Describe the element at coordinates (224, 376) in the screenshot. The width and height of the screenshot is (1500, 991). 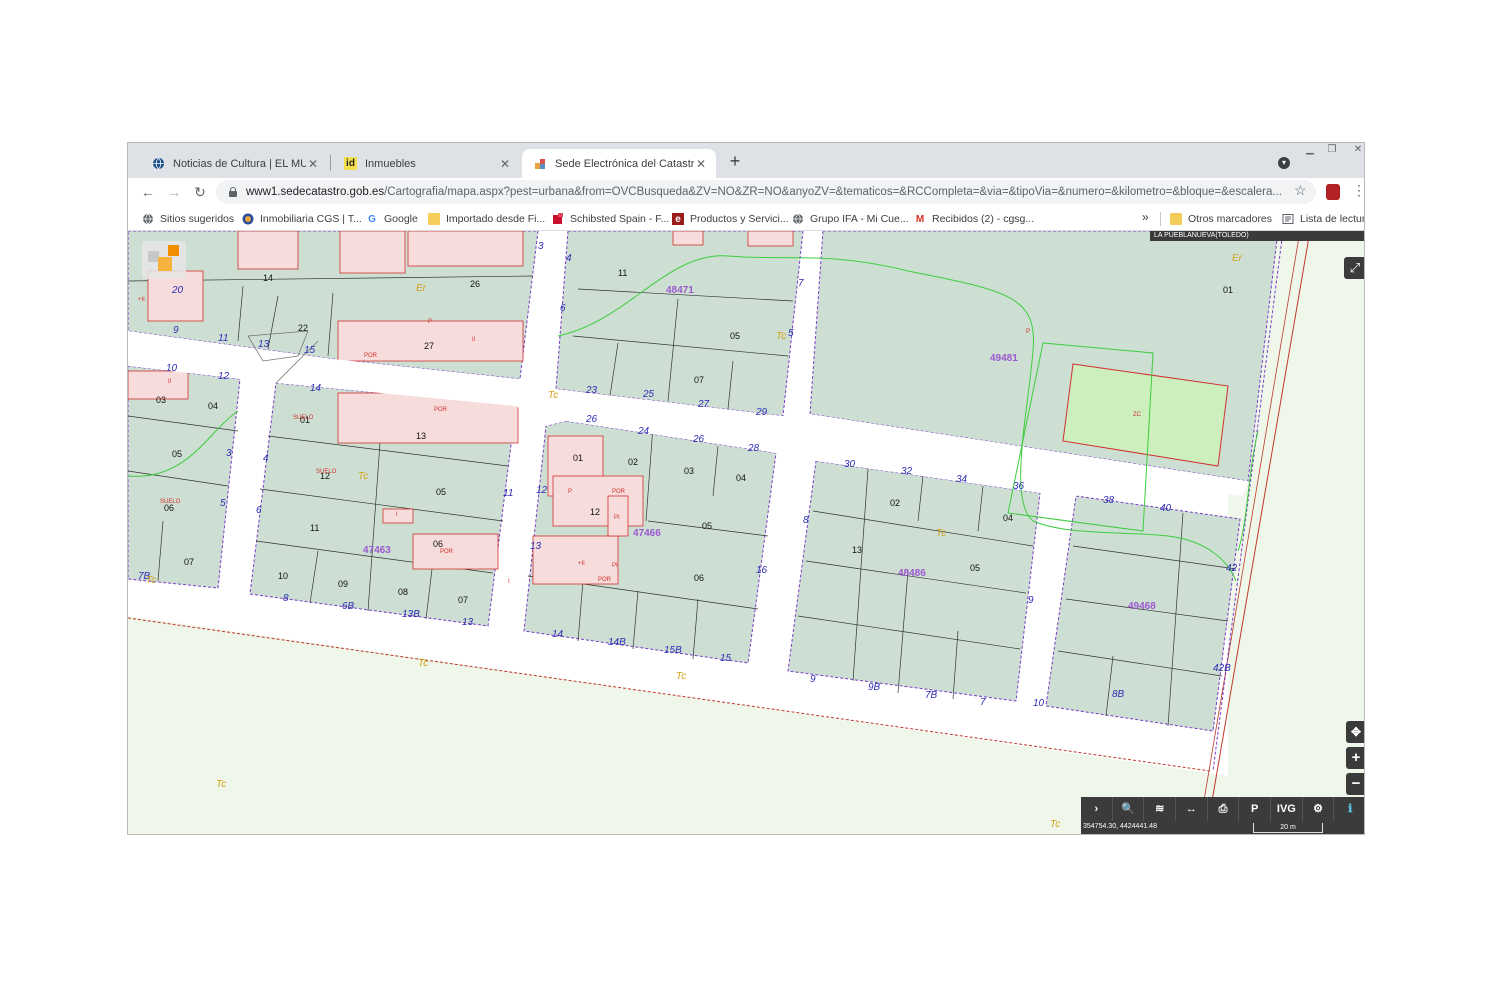
I see `street-number: 12` at that location.